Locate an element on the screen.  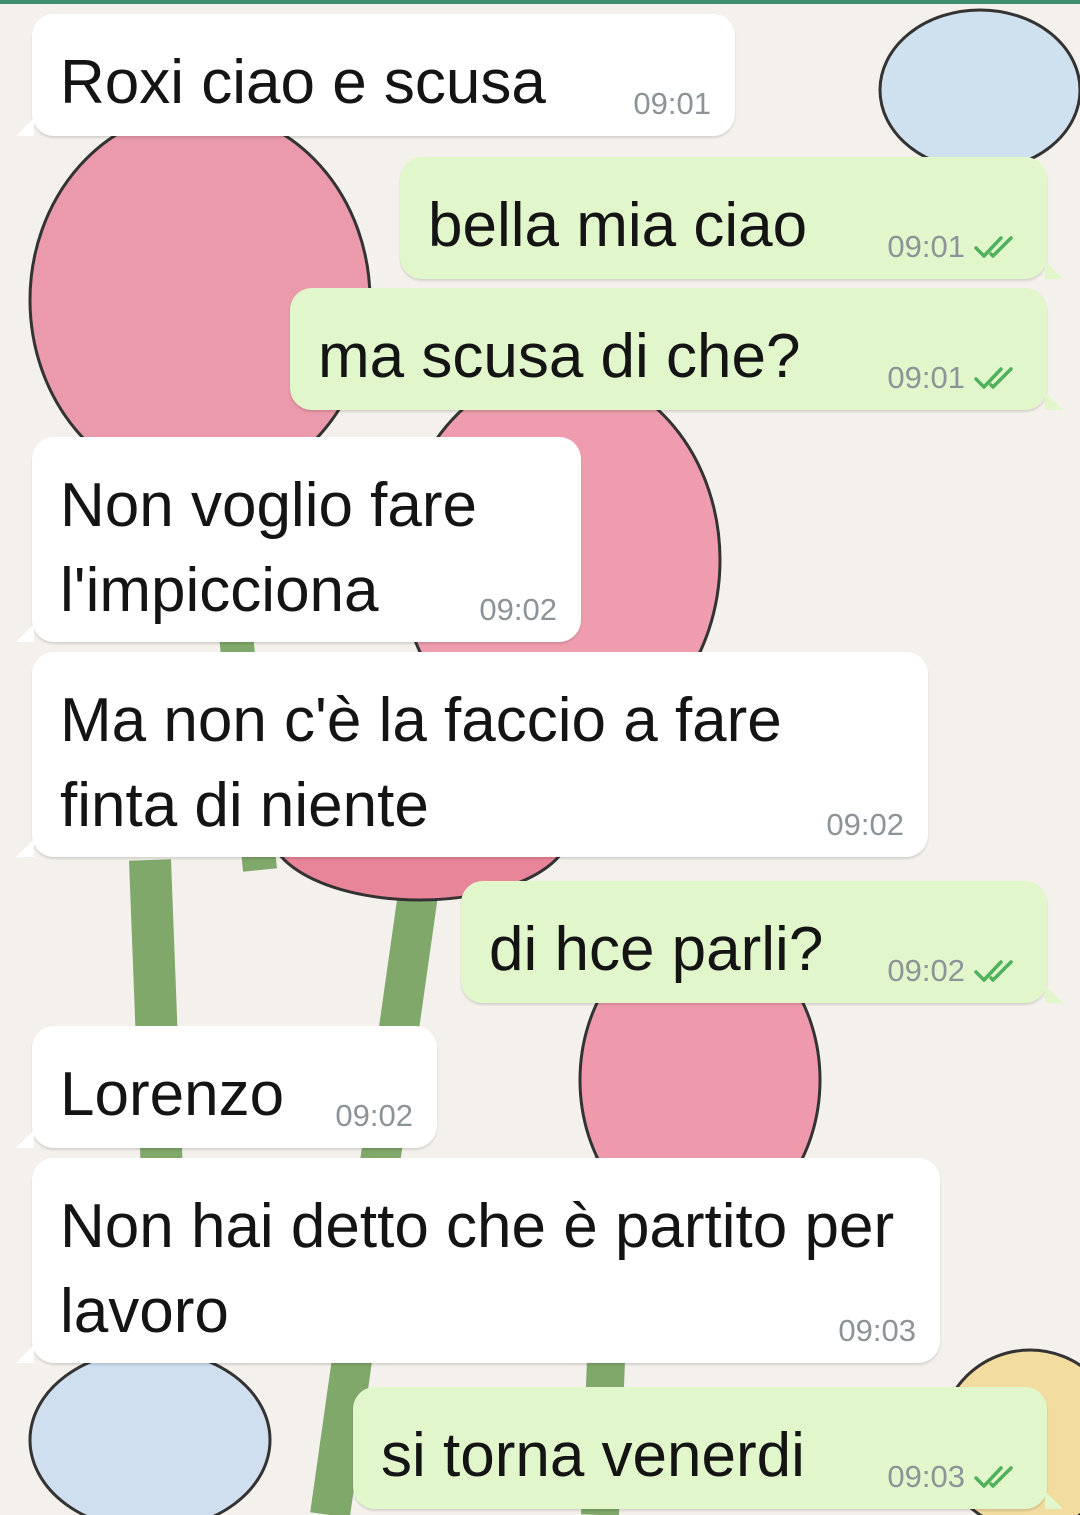
message-text: Non hai detto che è partito per lavoro is located at coordinates (486, 1269).